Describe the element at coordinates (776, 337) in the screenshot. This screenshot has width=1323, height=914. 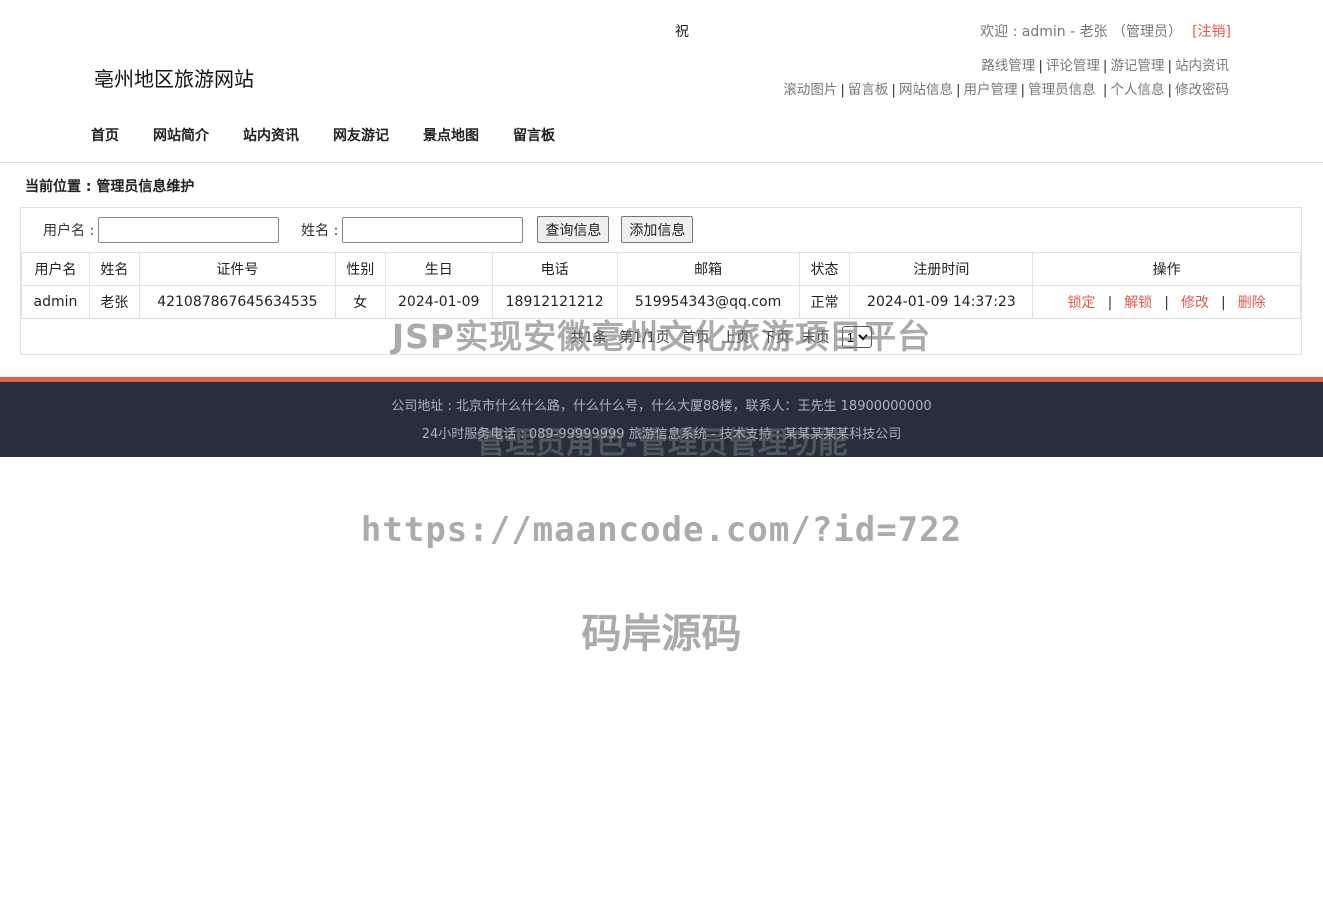
I see `pager-next: 下页` at that location.